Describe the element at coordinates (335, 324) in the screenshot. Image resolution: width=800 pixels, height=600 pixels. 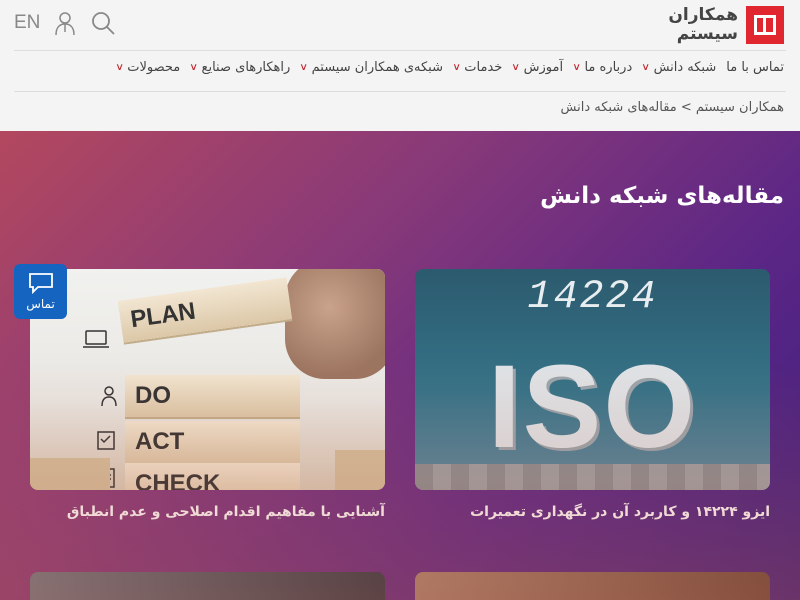
I see `hand-graphic` at that location.